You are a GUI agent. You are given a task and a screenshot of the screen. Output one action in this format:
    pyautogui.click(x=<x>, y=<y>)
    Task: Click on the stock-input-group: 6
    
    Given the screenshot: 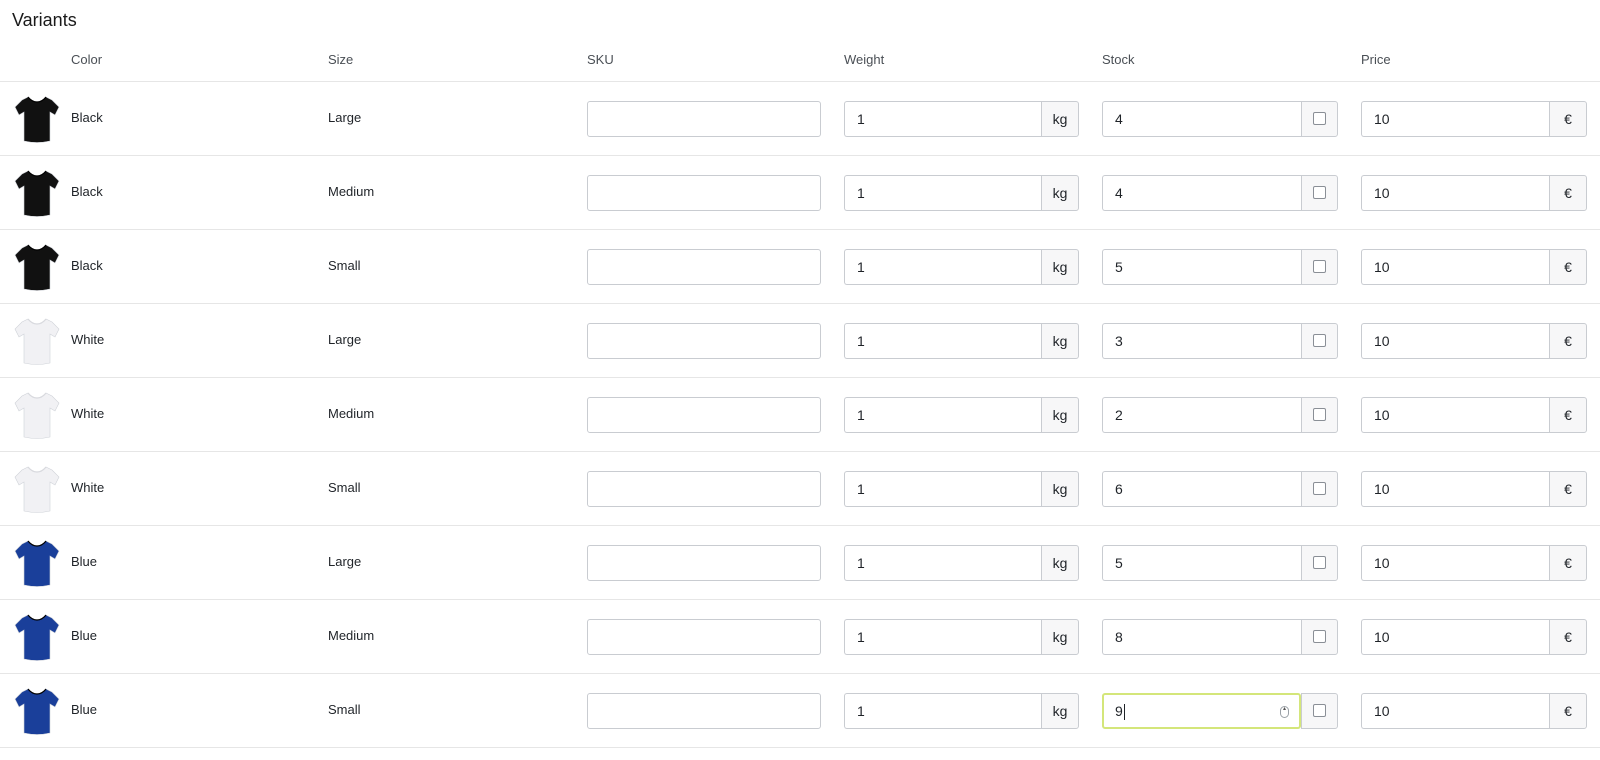 What is the action you would take?
    pyautogui.click(x=1220, y=489)
    